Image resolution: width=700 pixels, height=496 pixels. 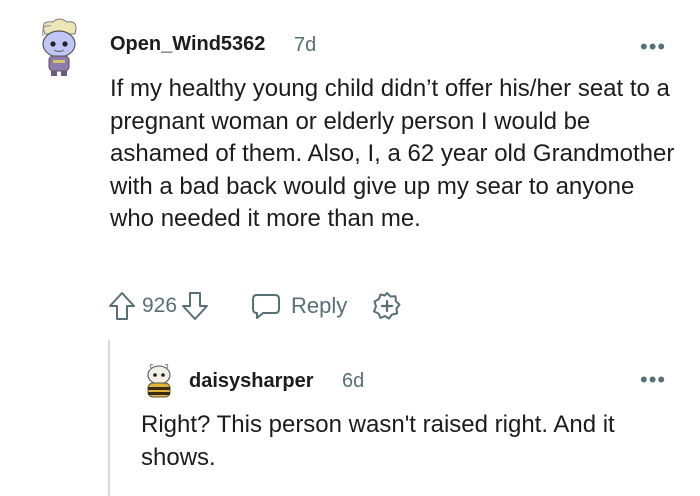 What do you see at coordinates (353, 381) in the screenshot?
I see `reply-timestamp: 6d` at bounding box center [353, 381].